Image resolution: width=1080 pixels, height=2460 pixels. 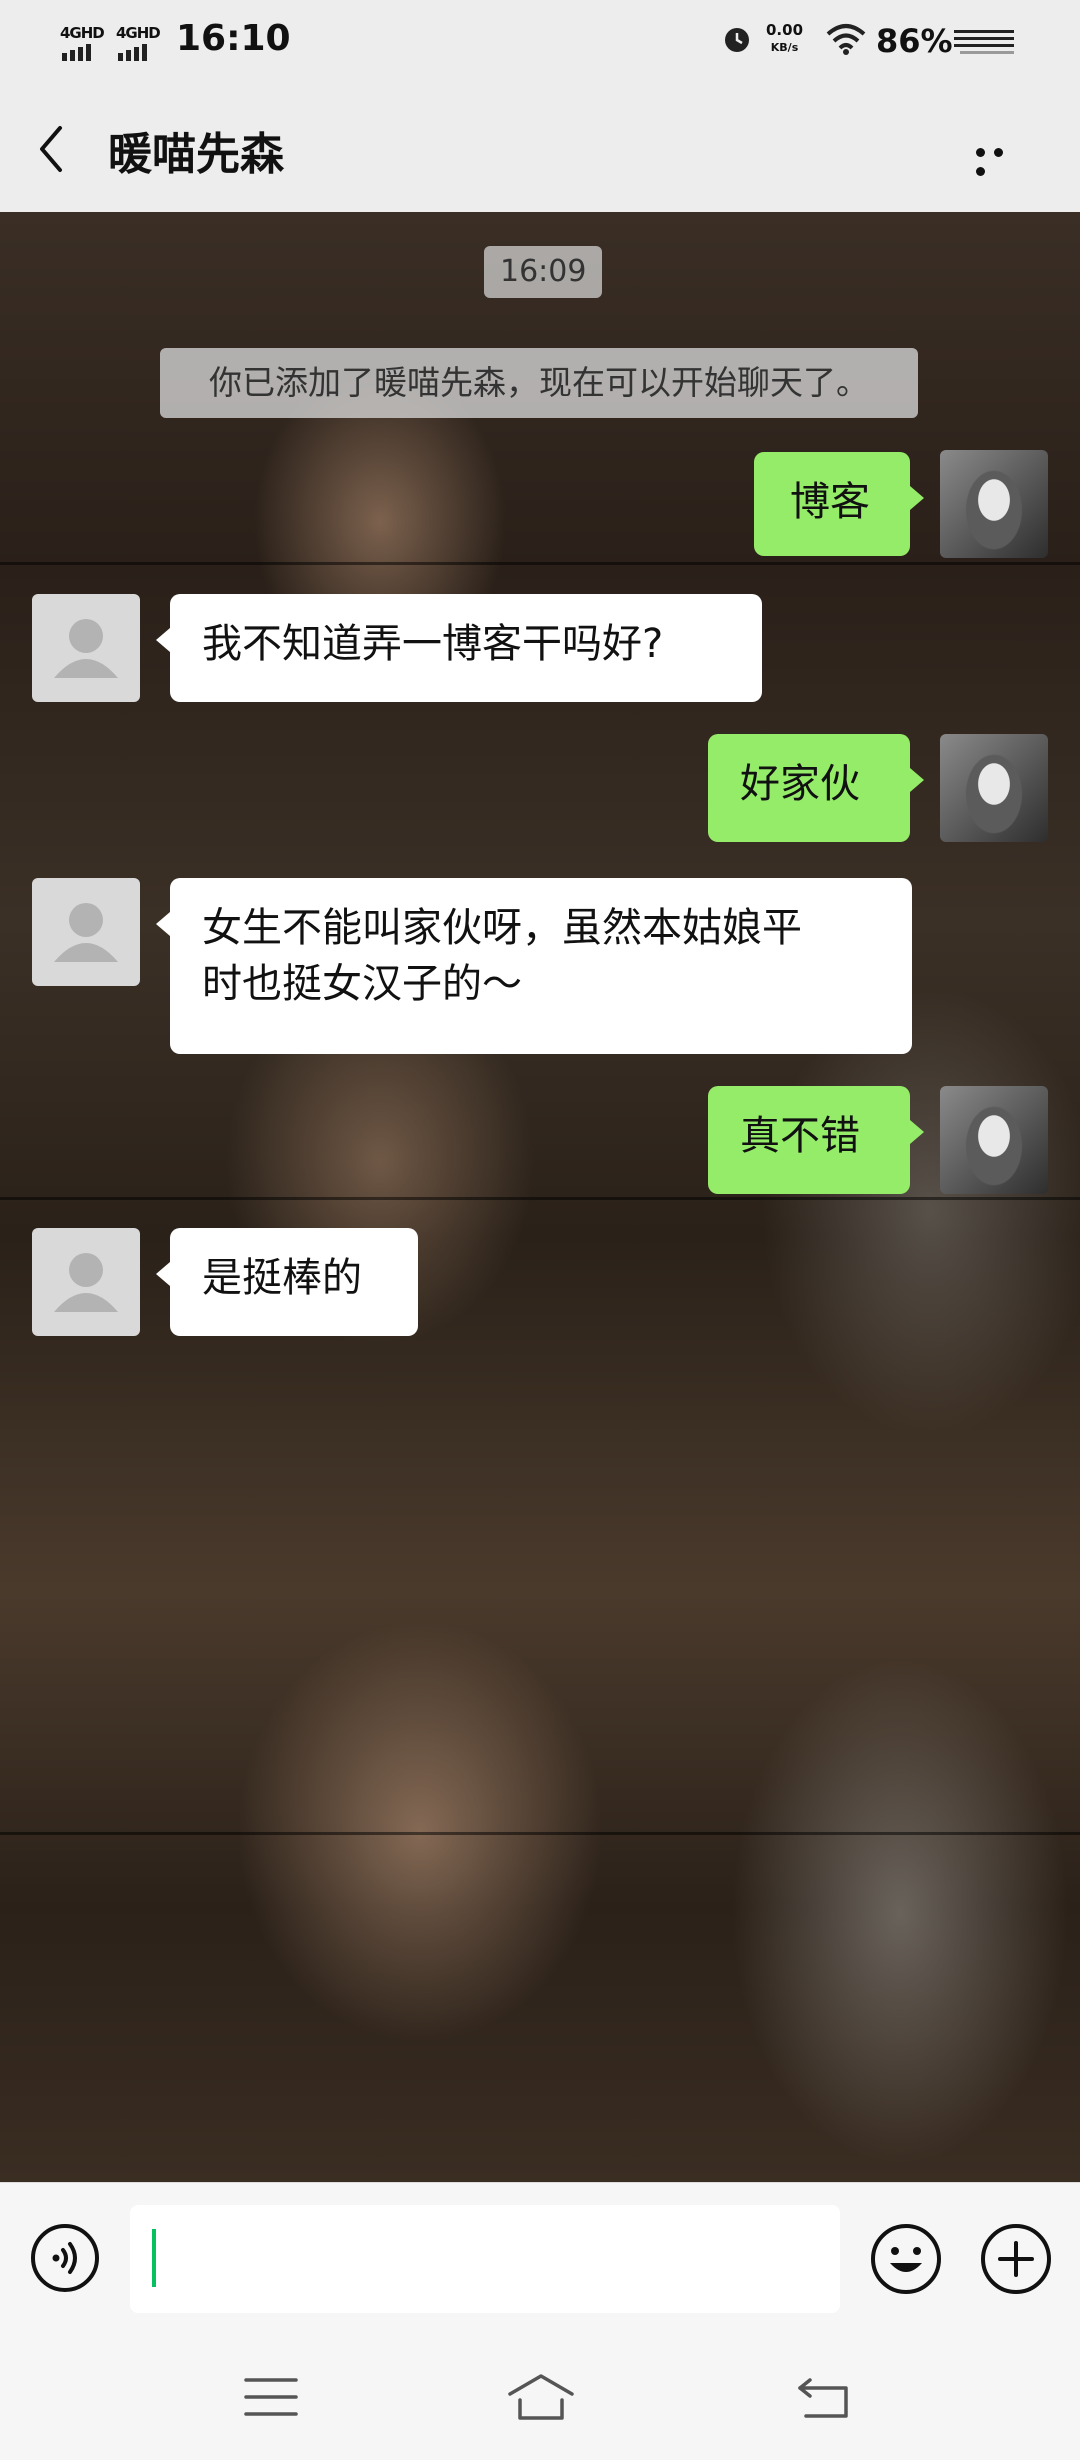 I want to click on status-time: 16:10, so click(x=233, y=38).